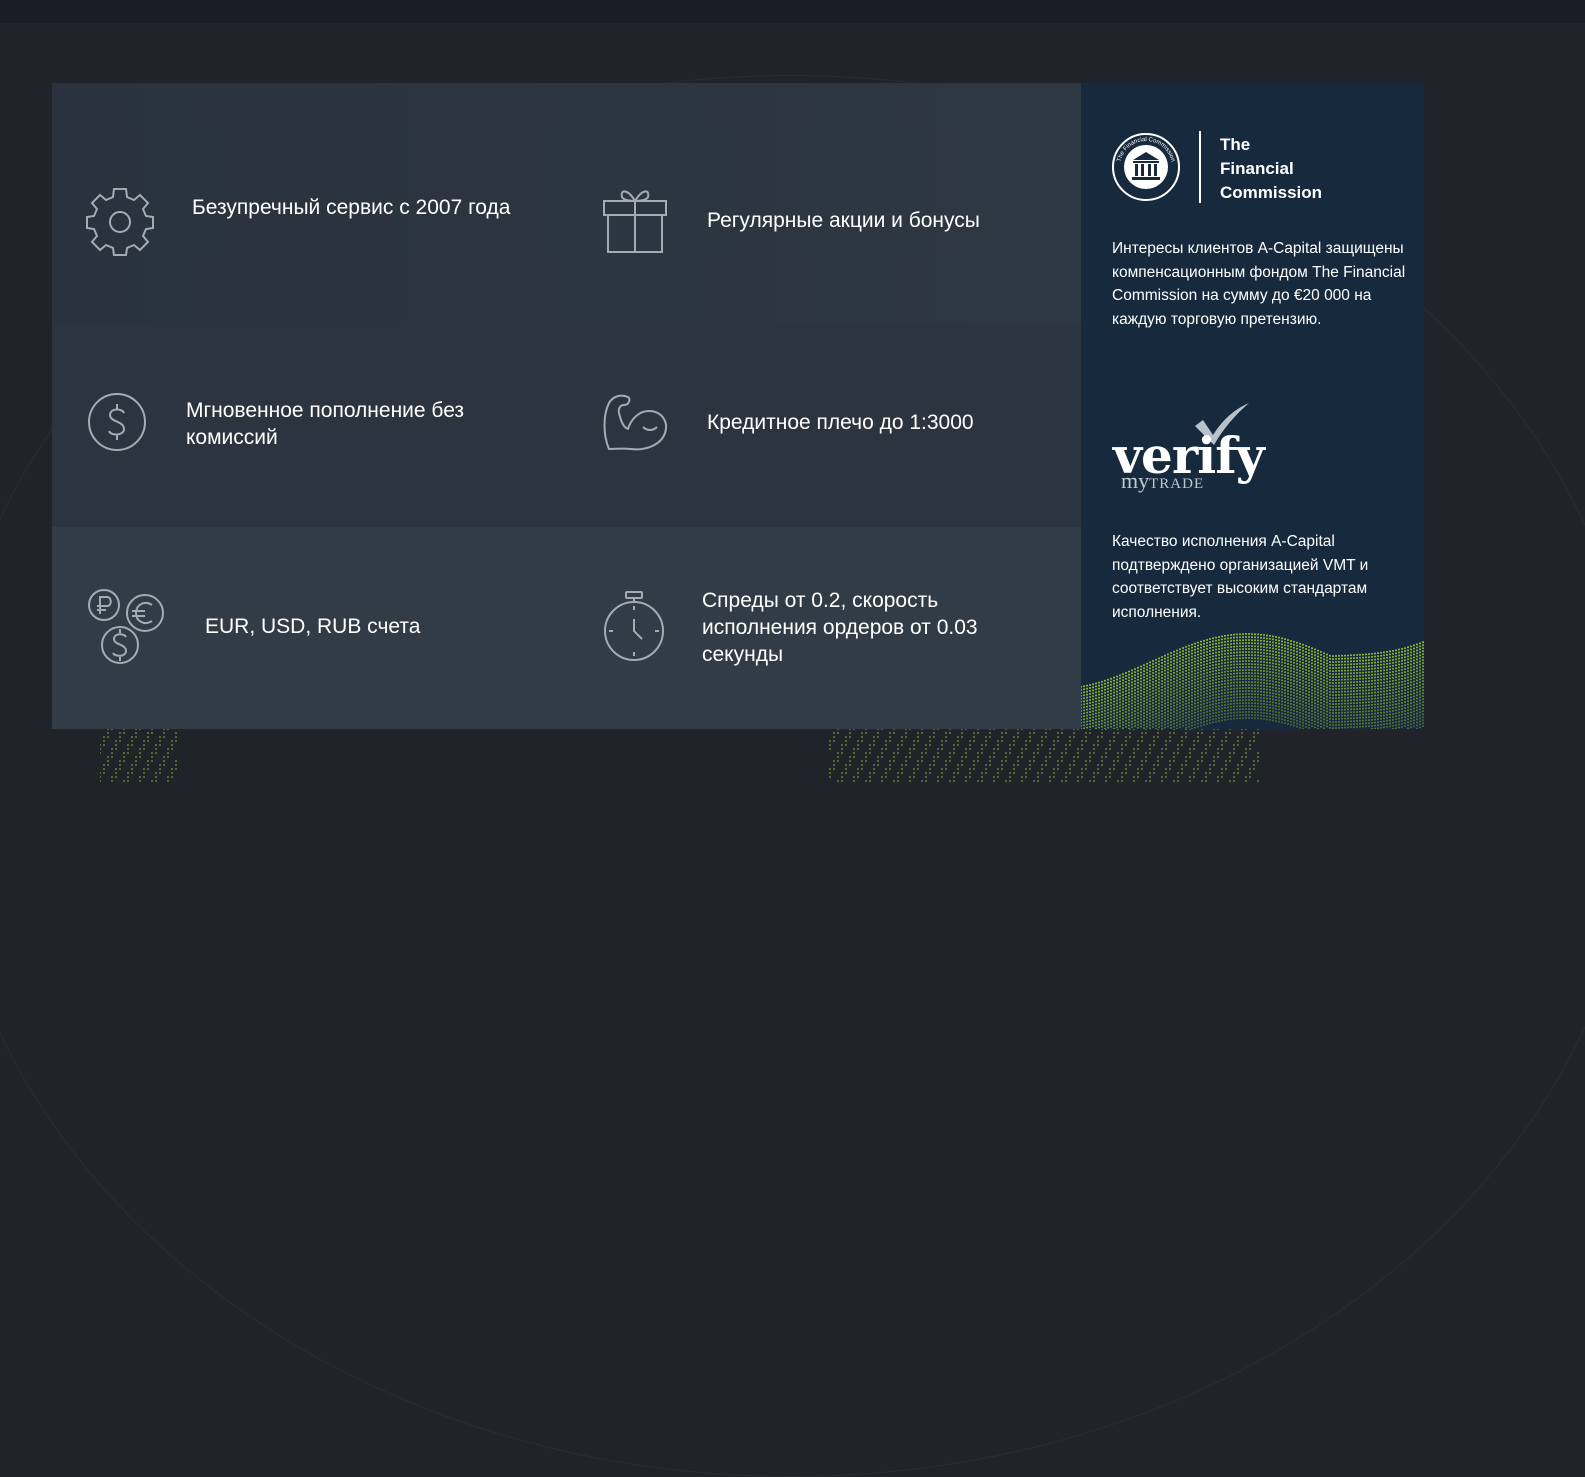 Image resolution: width=1585 pixels, height=1477 pixels. I want to click on decorative-green-wave, so click(1252, 681).